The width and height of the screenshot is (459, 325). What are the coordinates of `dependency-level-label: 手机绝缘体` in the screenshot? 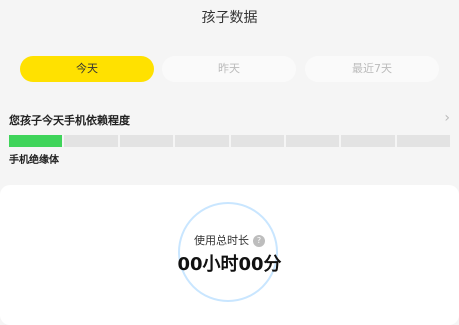 It's located at (34, 160).